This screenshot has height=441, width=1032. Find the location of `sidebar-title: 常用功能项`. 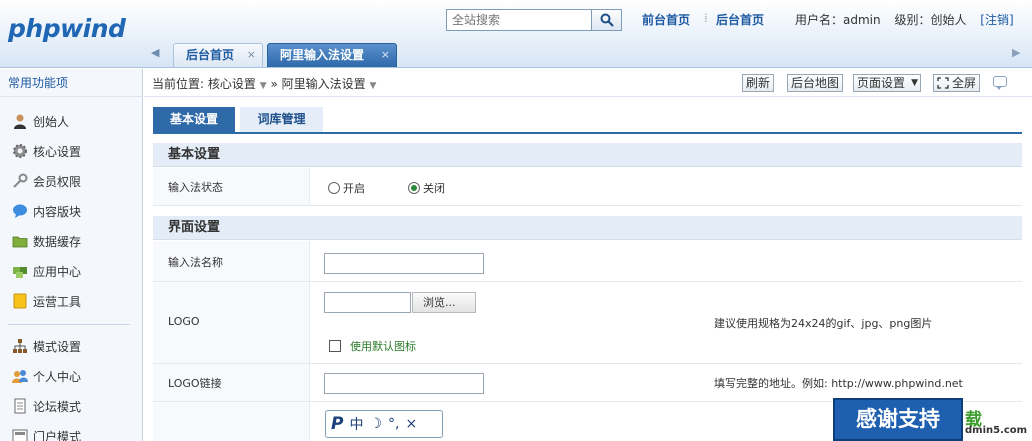

sidebar-title: 常用功能项 is located at coordinates (71, 83).